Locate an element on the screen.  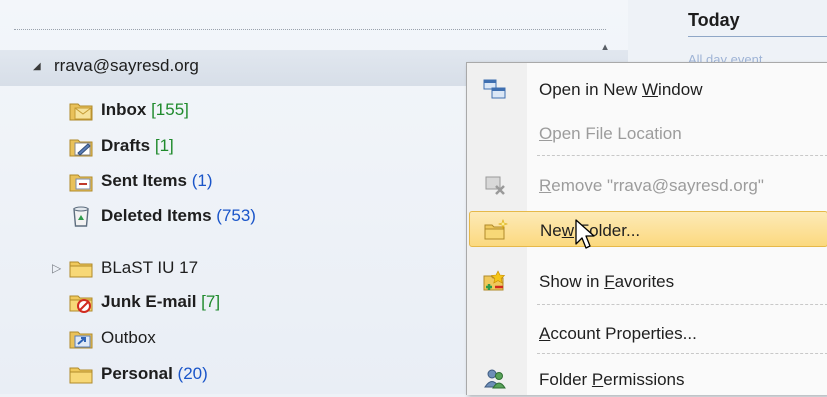
menu-remove-account: Remove "rrava@sayresd.org" is located at coordinates (648, 185).